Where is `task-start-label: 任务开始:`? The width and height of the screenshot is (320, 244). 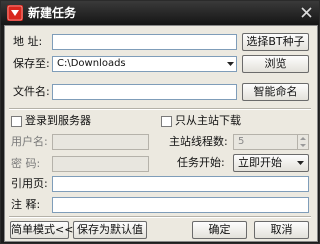
task-start-label: 任务开始: is located at coordinates (201, 162).